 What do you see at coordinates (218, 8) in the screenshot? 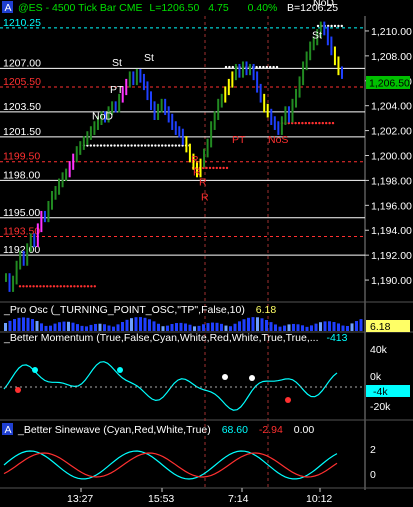
I see `net-change: 4.75` at bounding box center [218, 8].